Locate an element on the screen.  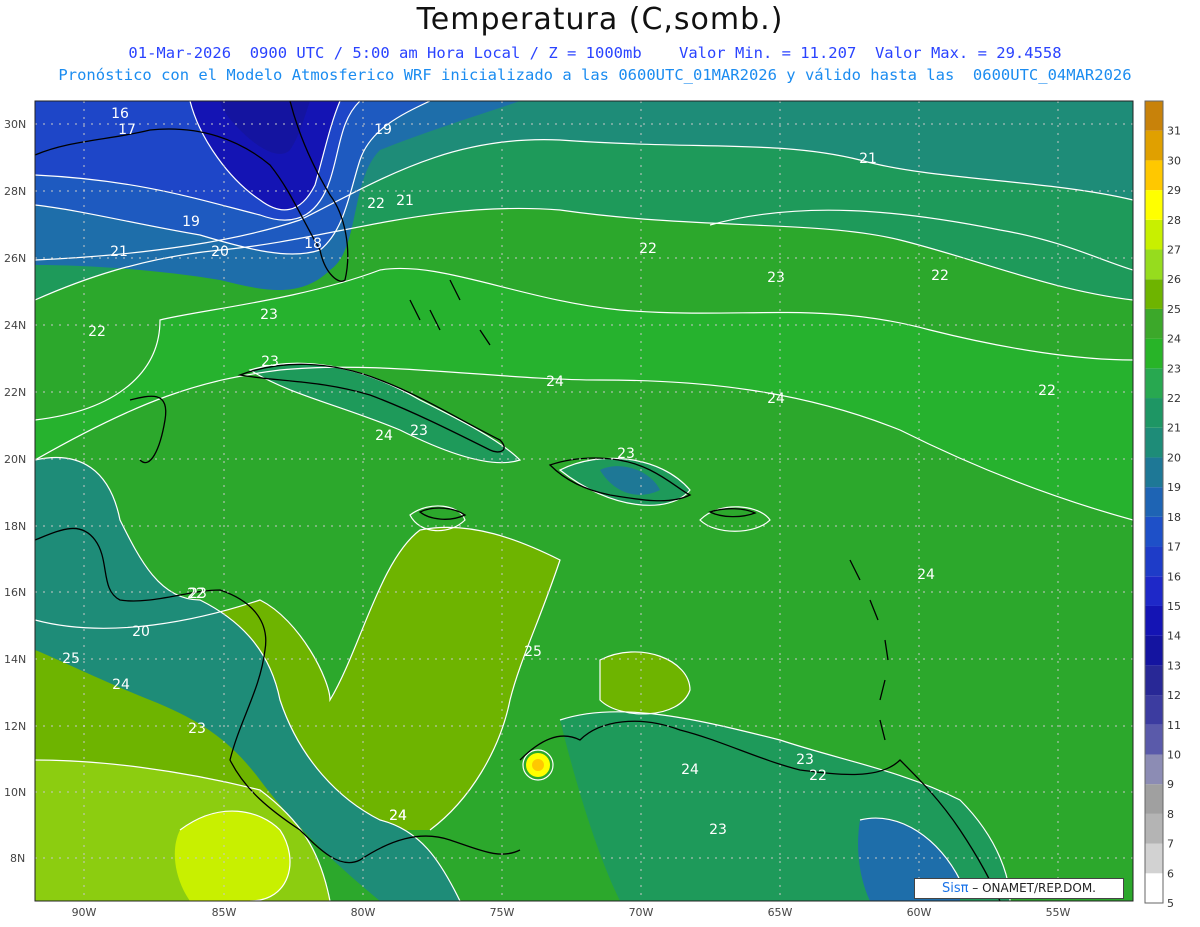
credit-text: – ONAMET/REP.DOM. is located at coordinates (1034, 888).